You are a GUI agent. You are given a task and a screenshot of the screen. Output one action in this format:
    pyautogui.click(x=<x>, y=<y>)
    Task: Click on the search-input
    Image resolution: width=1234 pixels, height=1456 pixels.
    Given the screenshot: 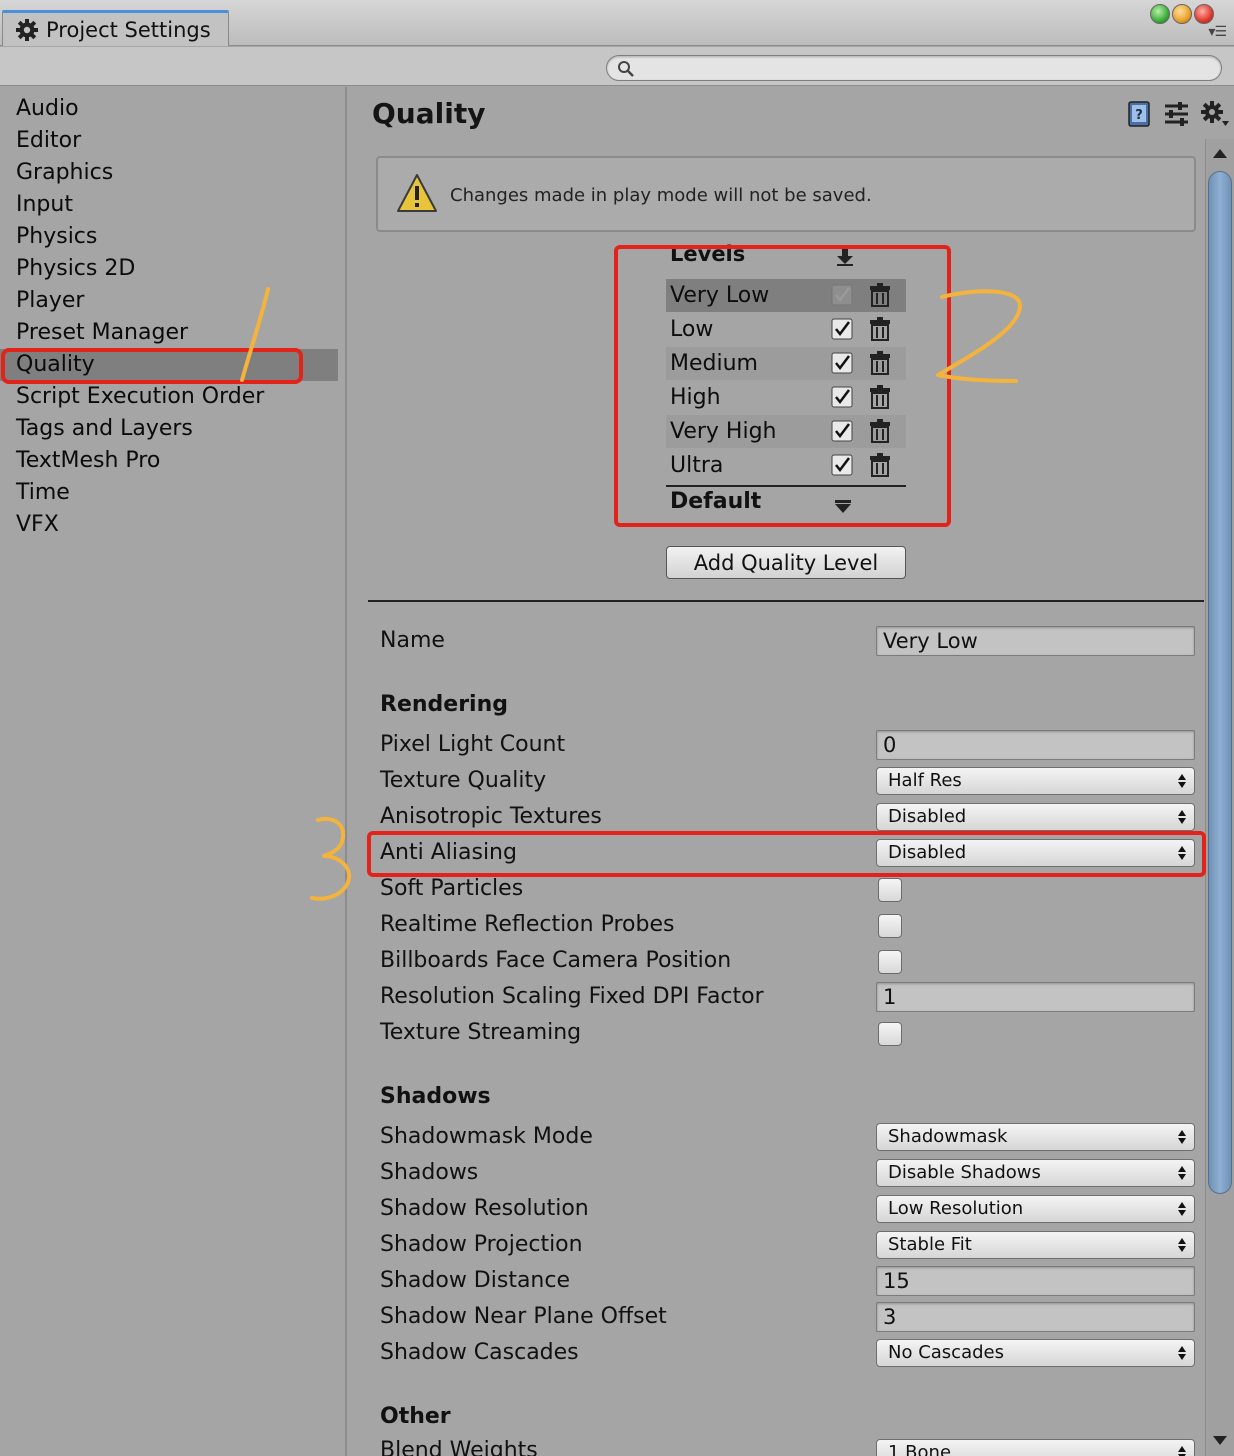 What is the action you would take?
    pyautogui.click(x=914, y=68)
    